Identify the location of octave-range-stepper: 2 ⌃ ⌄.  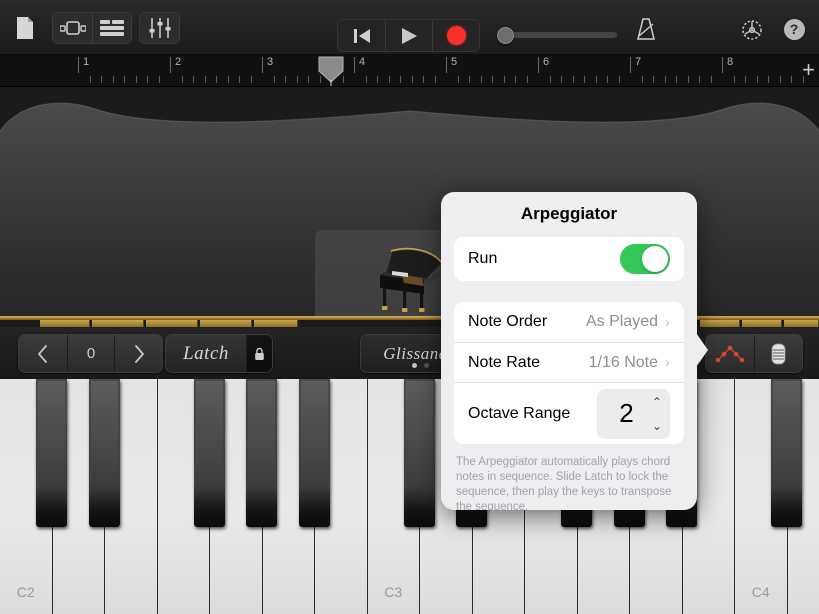
(633, 413).